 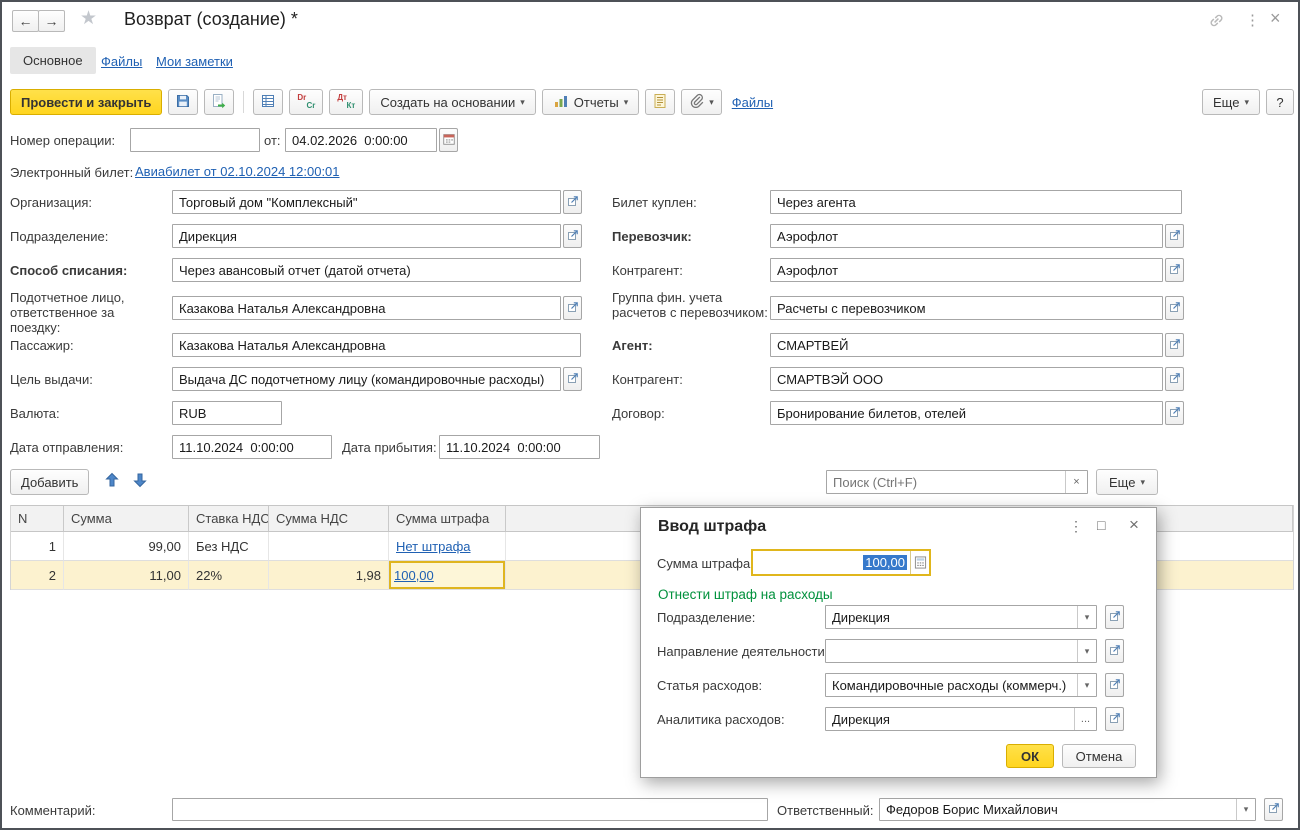 What do you see at coordinates (572, 202) in the screenshot?
I see `organization-open-button` at bounding box center [572, 202].